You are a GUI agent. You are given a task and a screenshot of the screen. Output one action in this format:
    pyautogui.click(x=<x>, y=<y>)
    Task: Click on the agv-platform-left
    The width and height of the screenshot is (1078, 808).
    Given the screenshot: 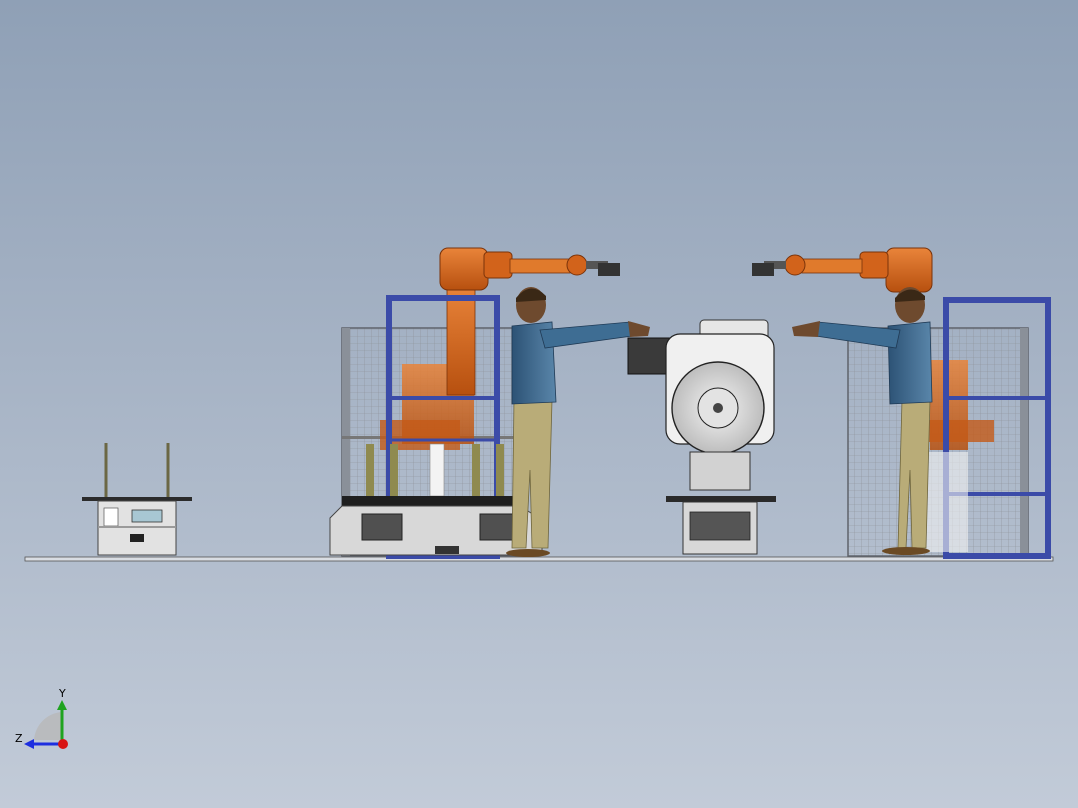 What is the action you would take?
    pyautogui.click(x=436, y=526)
    